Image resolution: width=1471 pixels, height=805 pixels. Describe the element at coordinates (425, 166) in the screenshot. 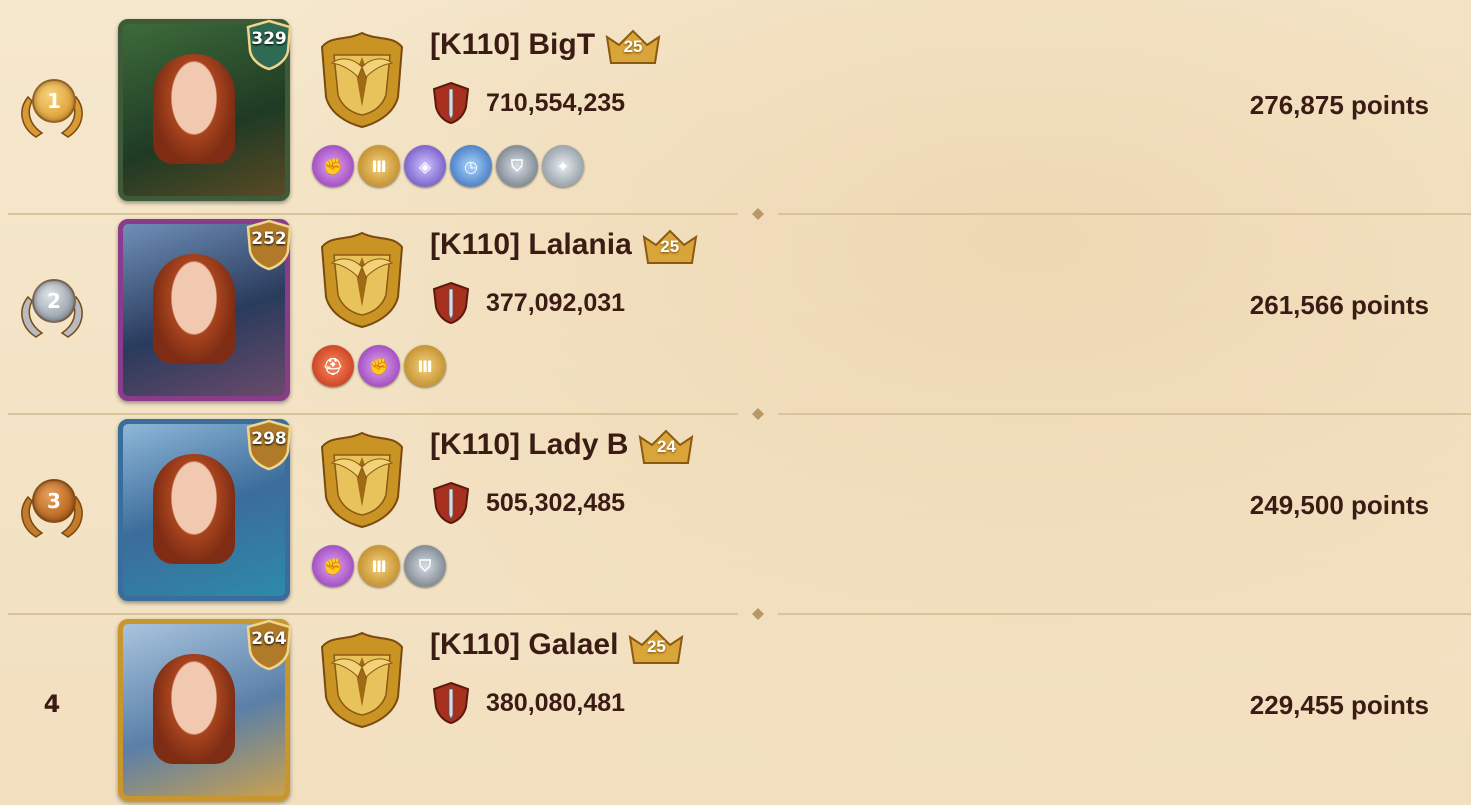

I see `helmet-violet-icon: ◈` at that location.